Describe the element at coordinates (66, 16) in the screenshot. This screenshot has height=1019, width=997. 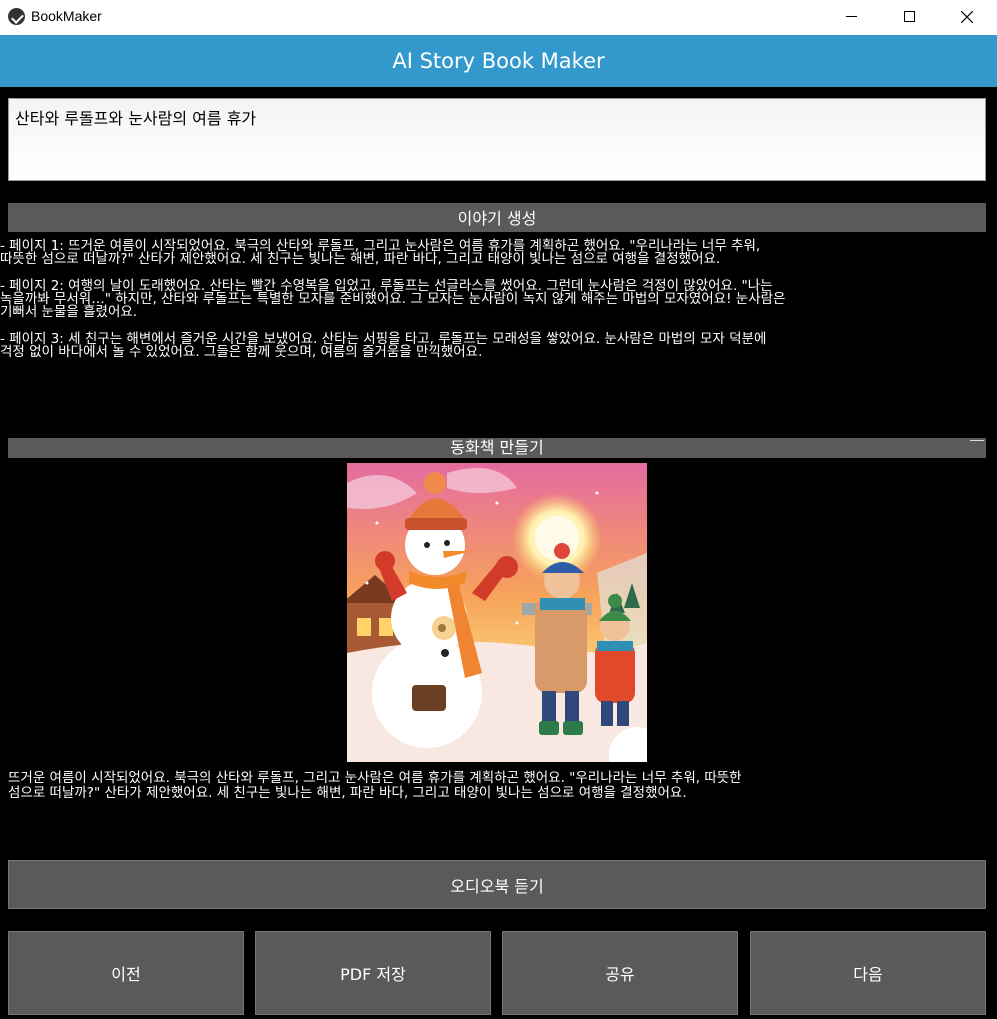
I see `window-title: BookMaker` at that location.